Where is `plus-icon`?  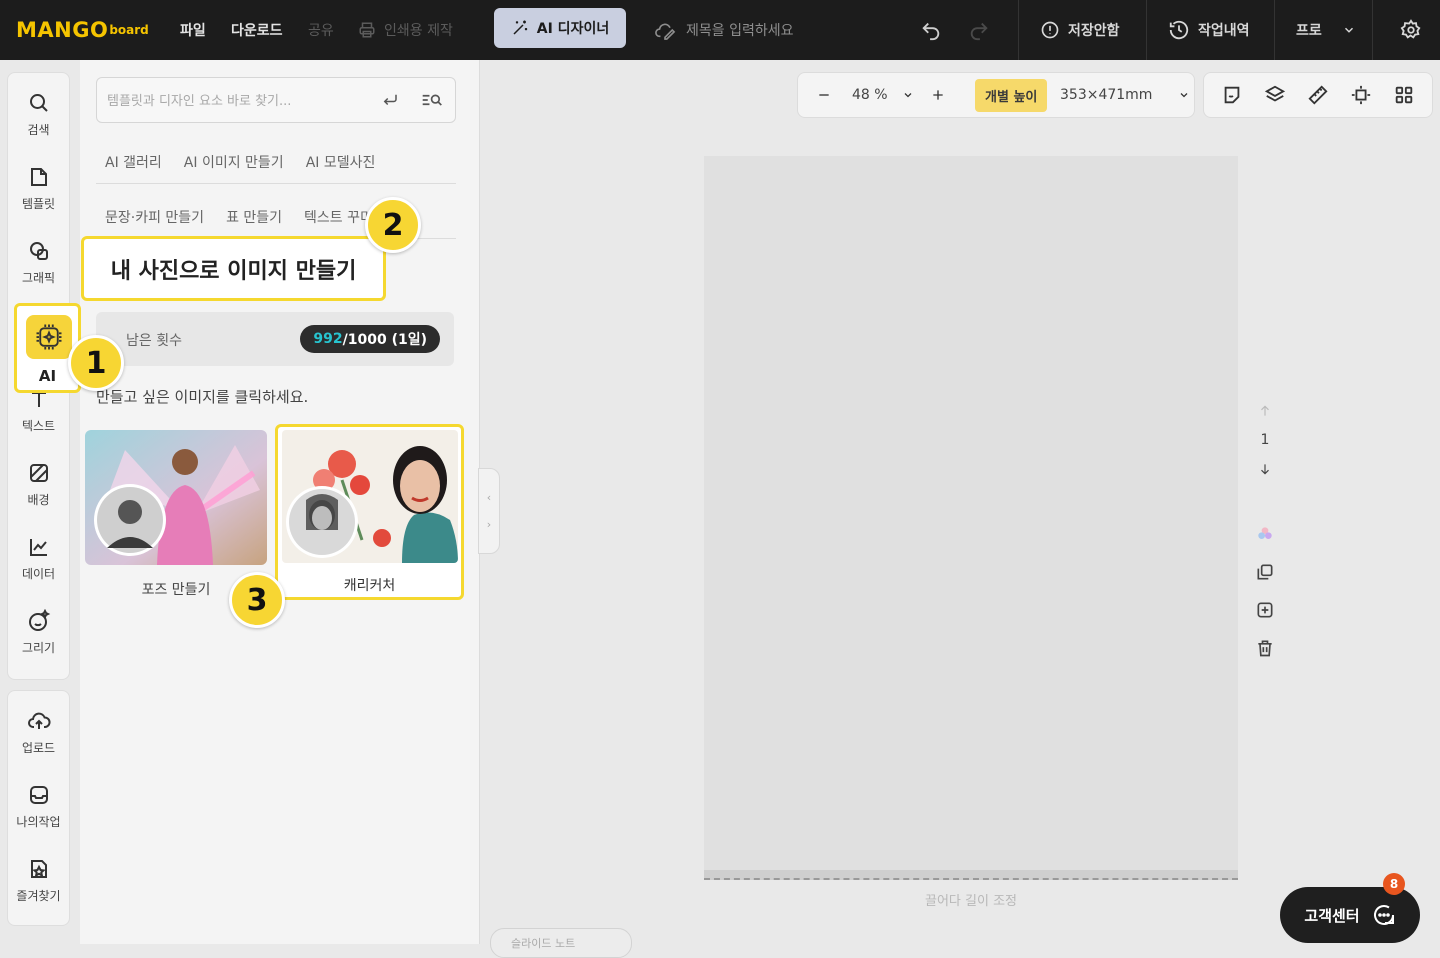 plus-icon is located at coordinates (938, 95).